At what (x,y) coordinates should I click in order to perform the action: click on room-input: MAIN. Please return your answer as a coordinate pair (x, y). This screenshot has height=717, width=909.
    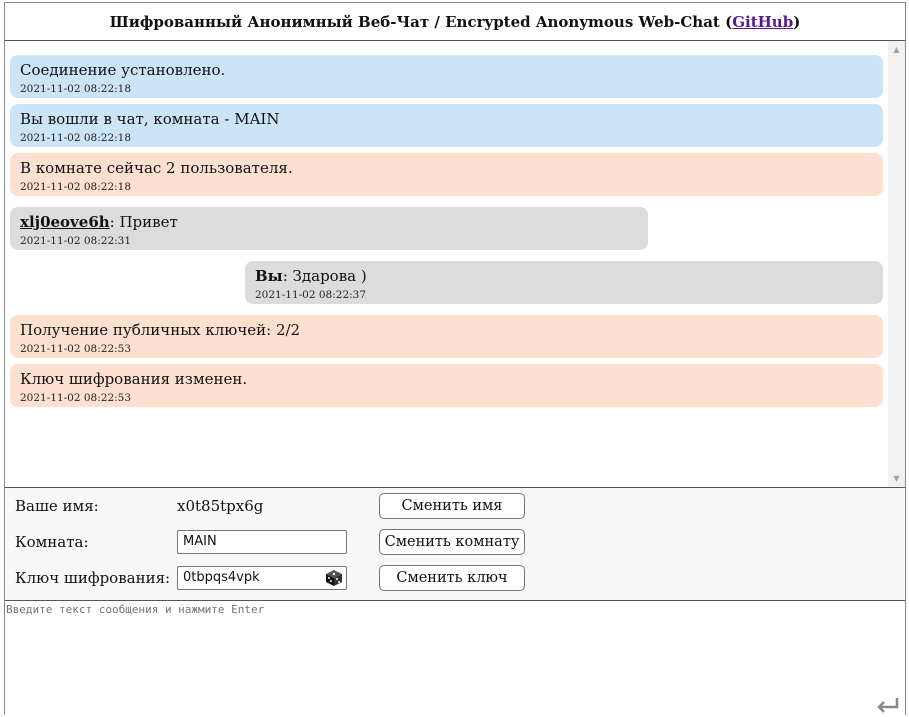
    Looking at the image, I should click on (262, 542).